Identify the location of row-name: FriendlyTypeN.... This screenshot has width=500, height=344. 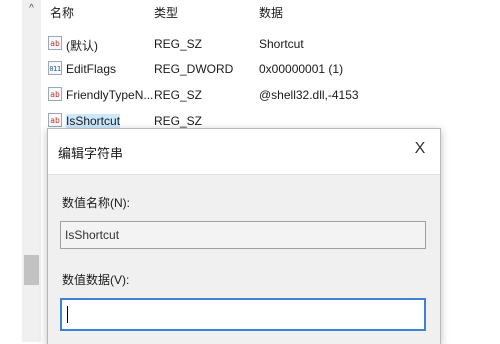
(110, 95).